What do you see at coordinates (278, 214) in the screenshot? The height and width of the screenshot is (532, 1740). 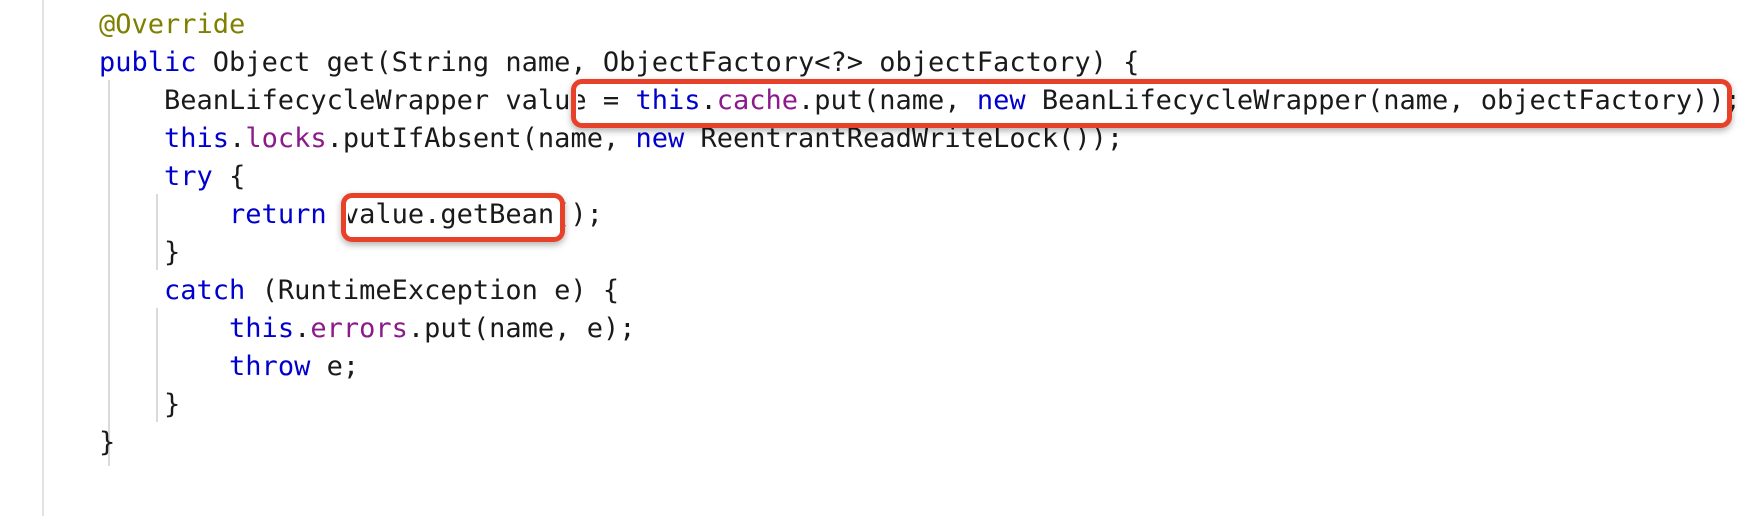 I see `code-token: return` at bounding box center [278, 214].